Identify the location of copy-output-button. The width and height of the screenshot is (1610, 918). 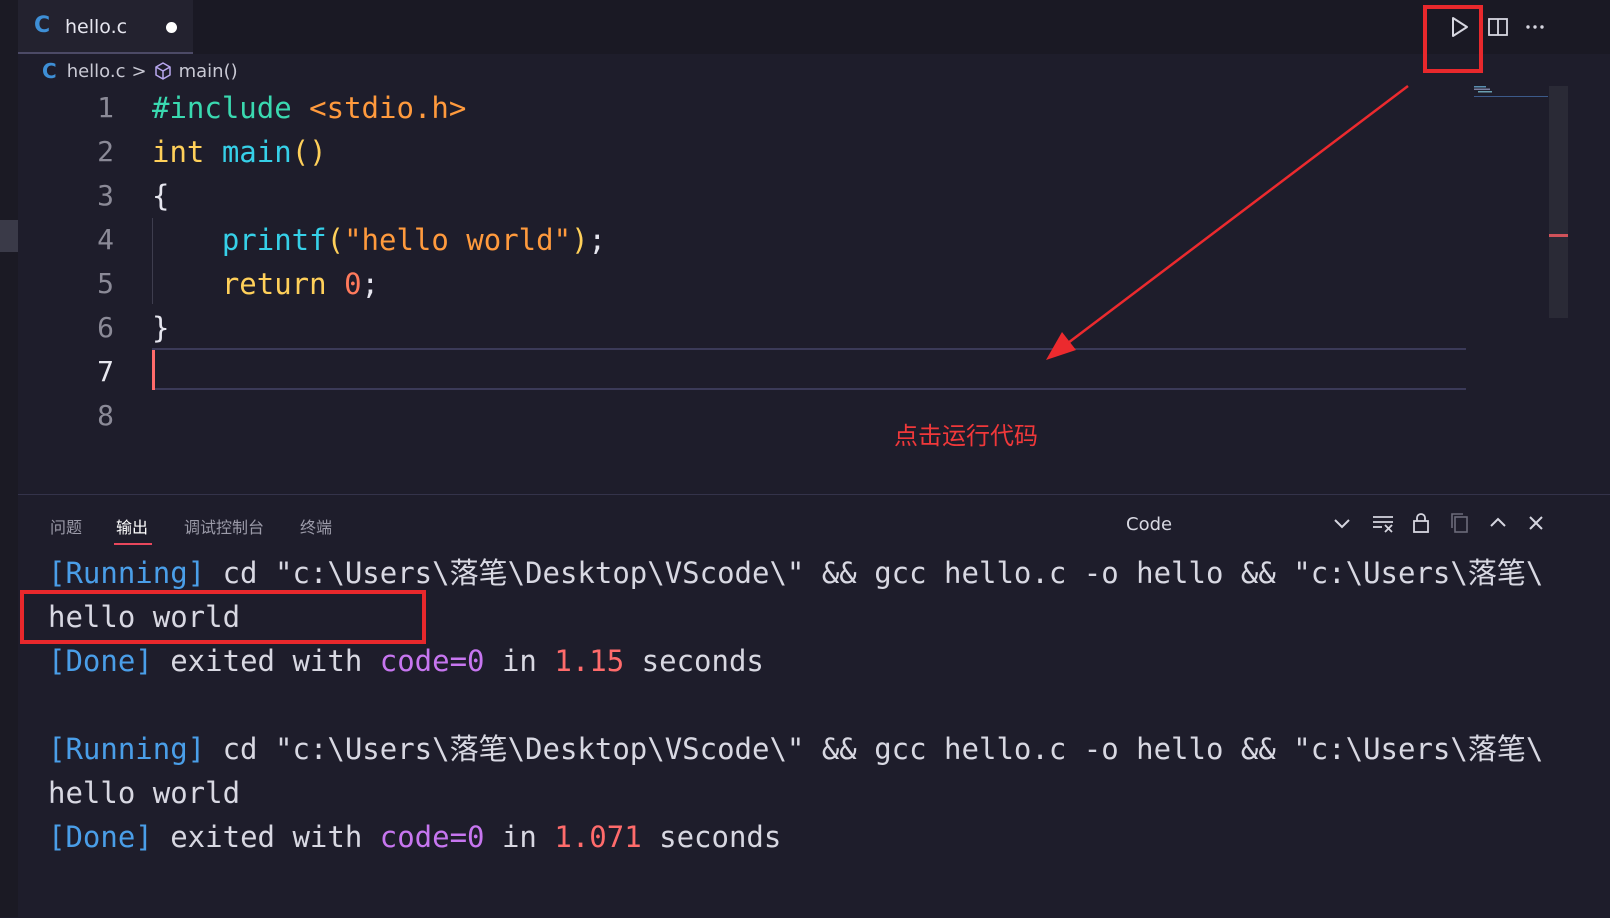
(1460, 523).